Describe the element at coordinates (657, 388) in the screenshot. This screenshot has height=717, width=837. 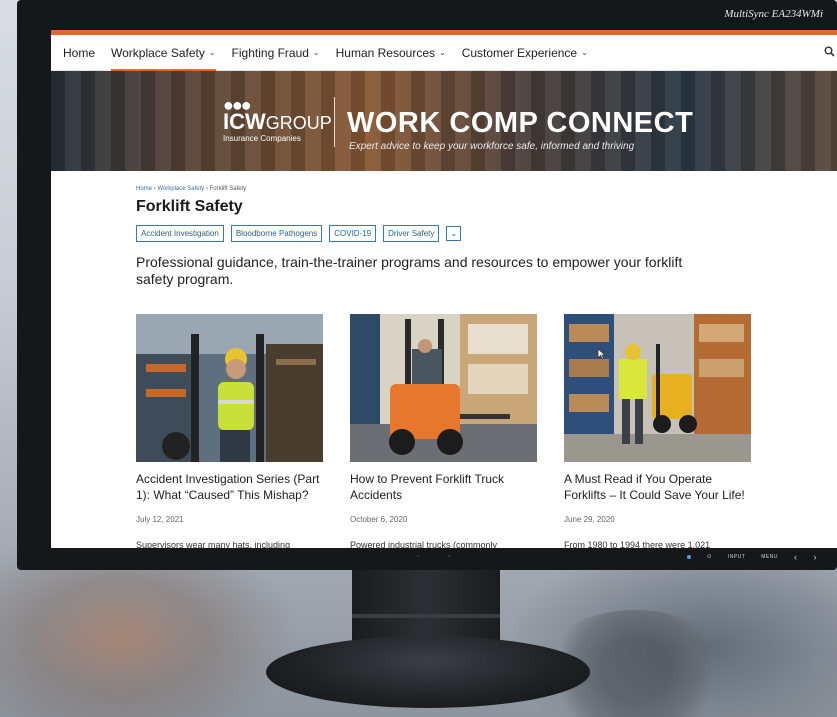
I see `article-image-warehouse-forklift` at that location.